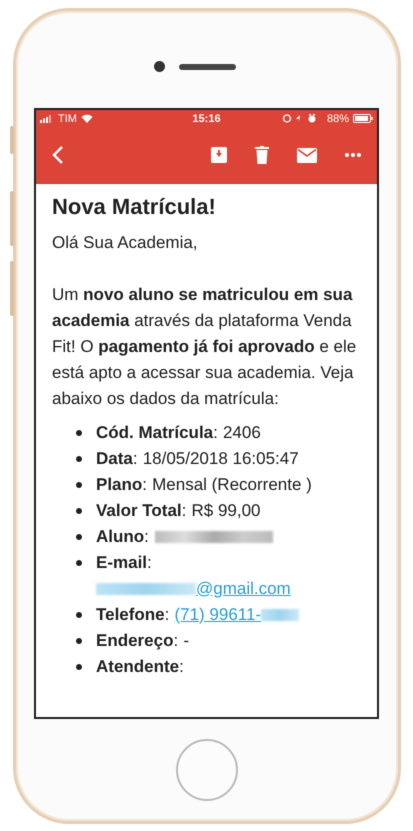  I want to click on detail-label: Data:, so click(117, 458).